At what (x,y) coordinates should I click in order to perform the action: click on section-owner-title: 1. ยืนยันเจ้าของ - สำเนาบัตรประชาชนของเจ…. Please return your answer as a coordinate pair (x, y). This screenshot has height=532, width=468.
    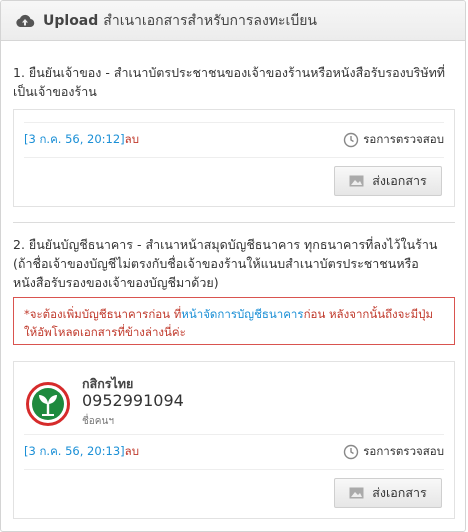
    Looking at the image, I should click on (229, 82).